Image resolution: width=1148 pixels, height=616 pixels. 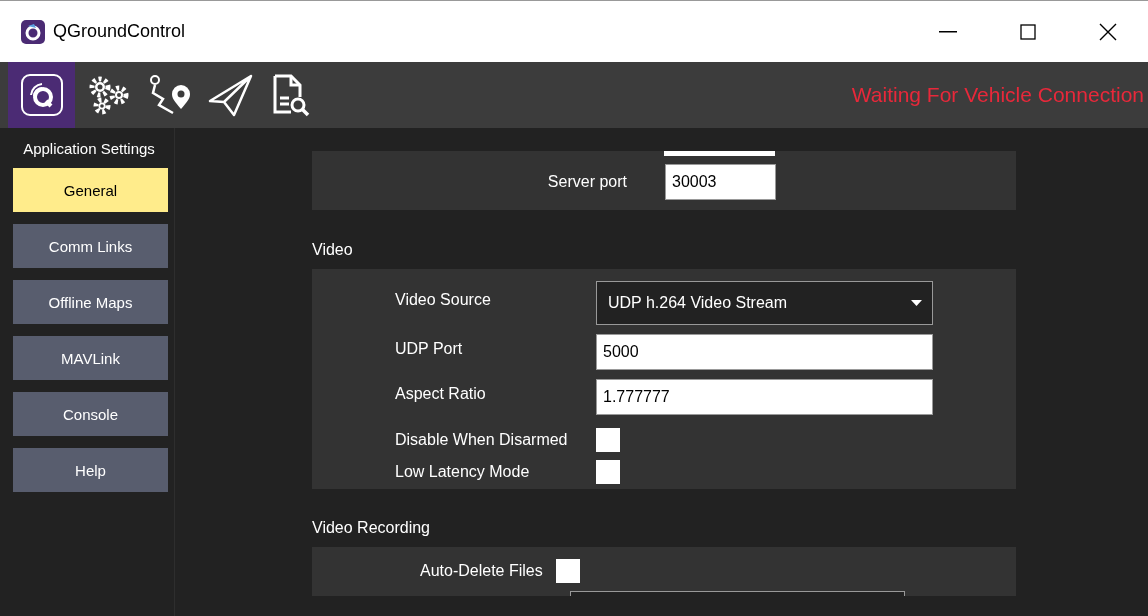 What do you see at coordinates (33, 31) in the screenshot?
I see `app-logo-icon` at bounding box center [33, 31].